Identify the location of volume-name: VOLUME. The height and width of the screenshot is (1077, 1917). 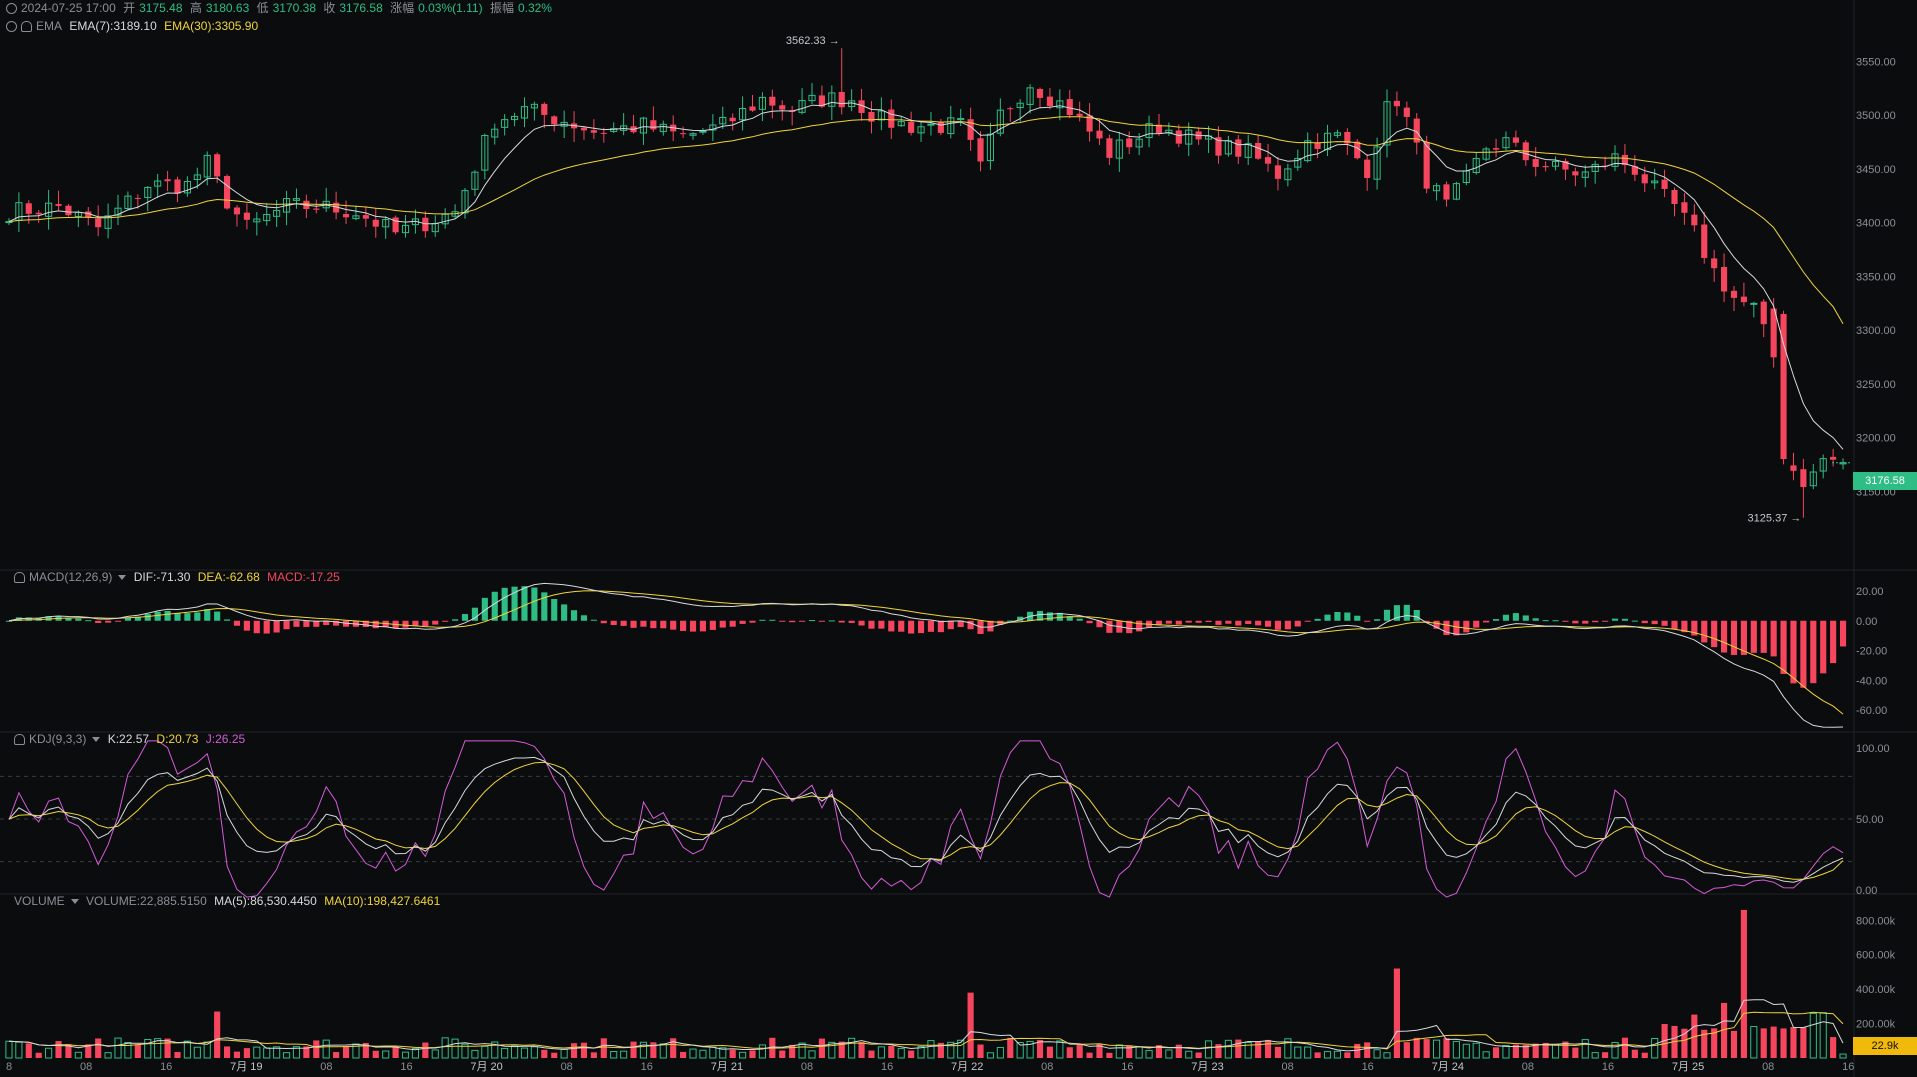
(39, 901).